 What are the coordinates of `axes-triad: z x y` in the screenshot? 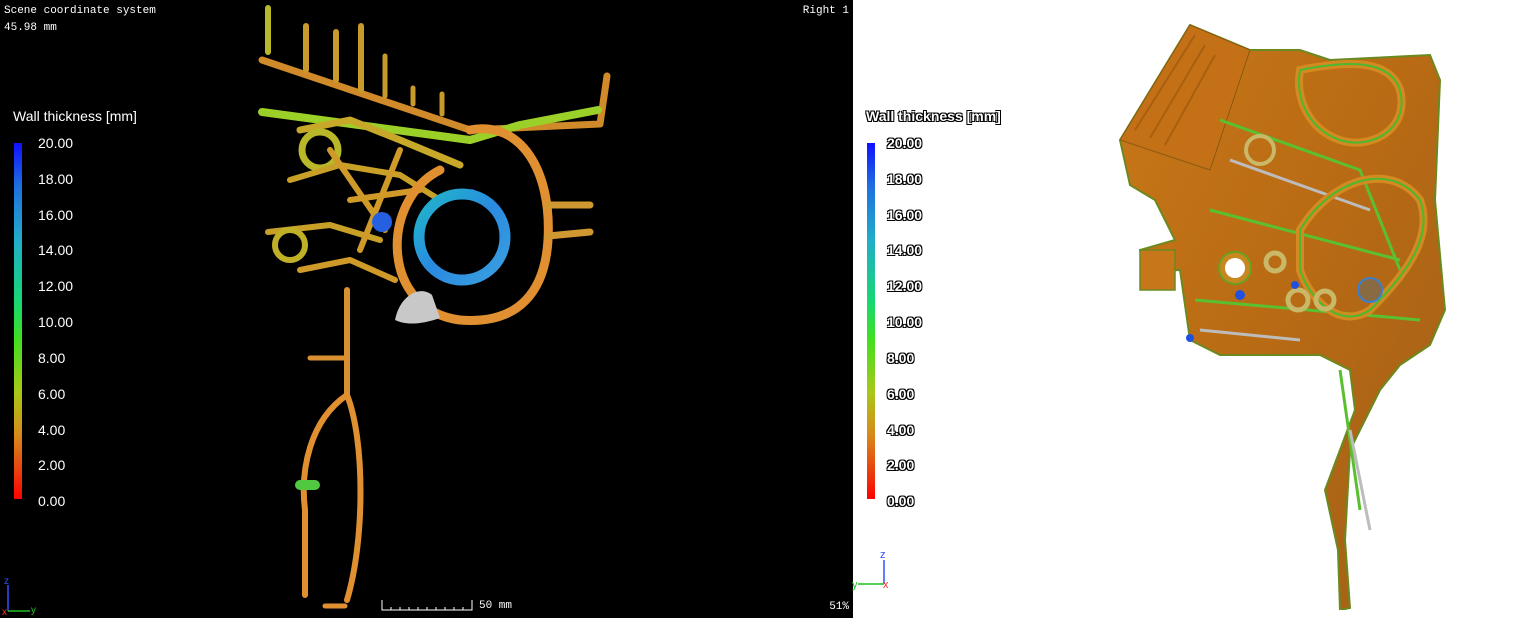 It's located at (19, 597).